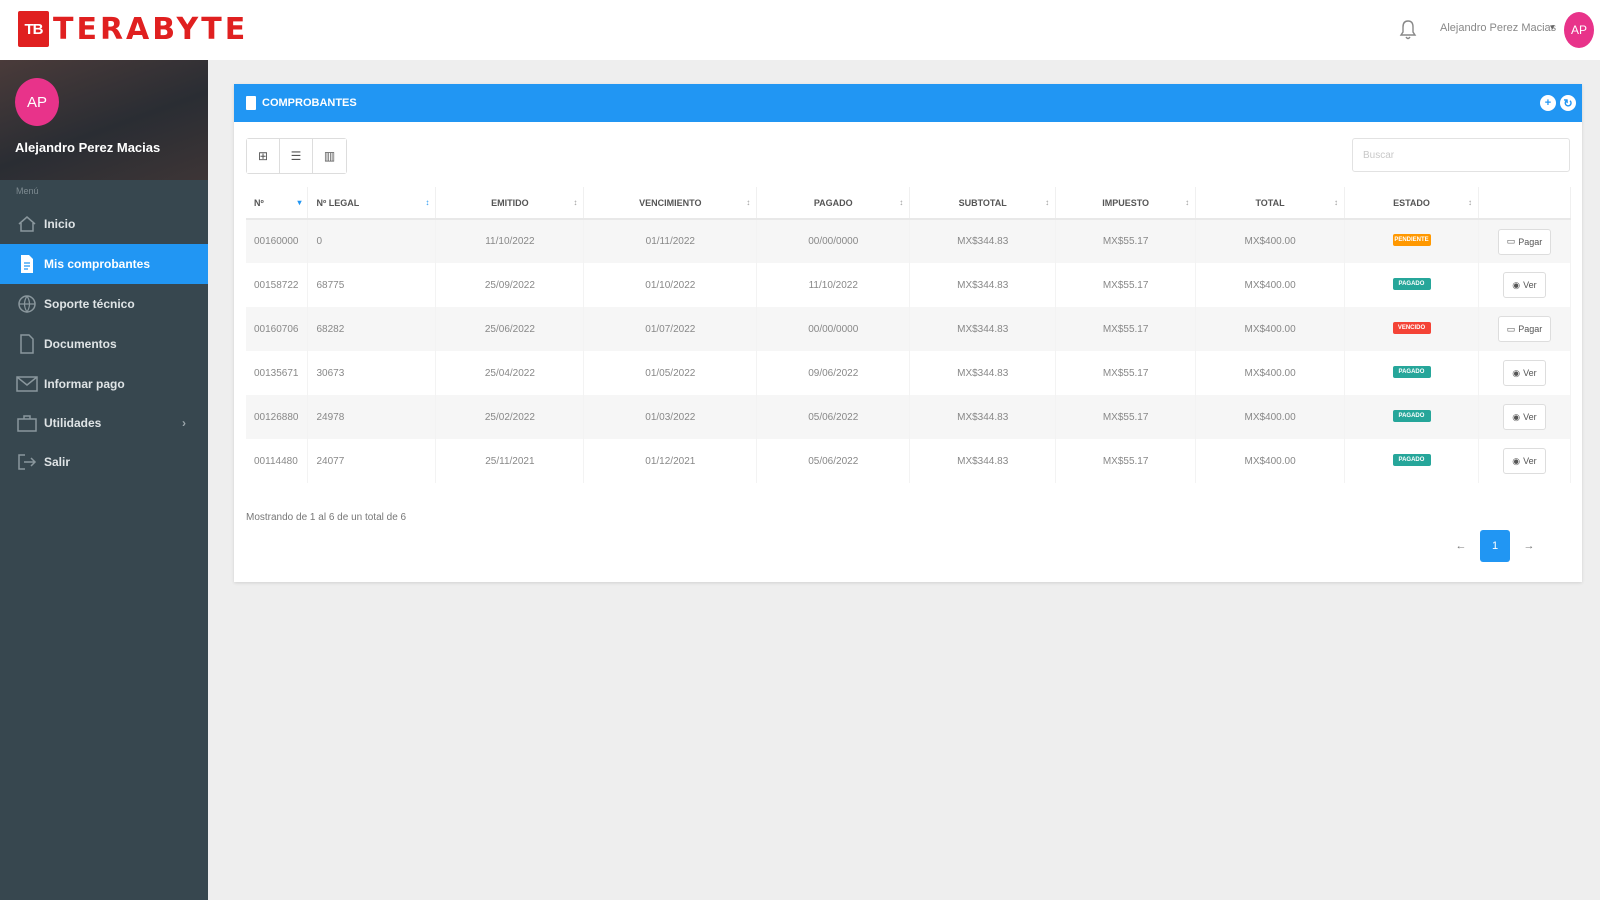 The height and width of the screenshot is (900, 1600). I want to click on sidebar-item-label: Documentos, so click(80, 344).